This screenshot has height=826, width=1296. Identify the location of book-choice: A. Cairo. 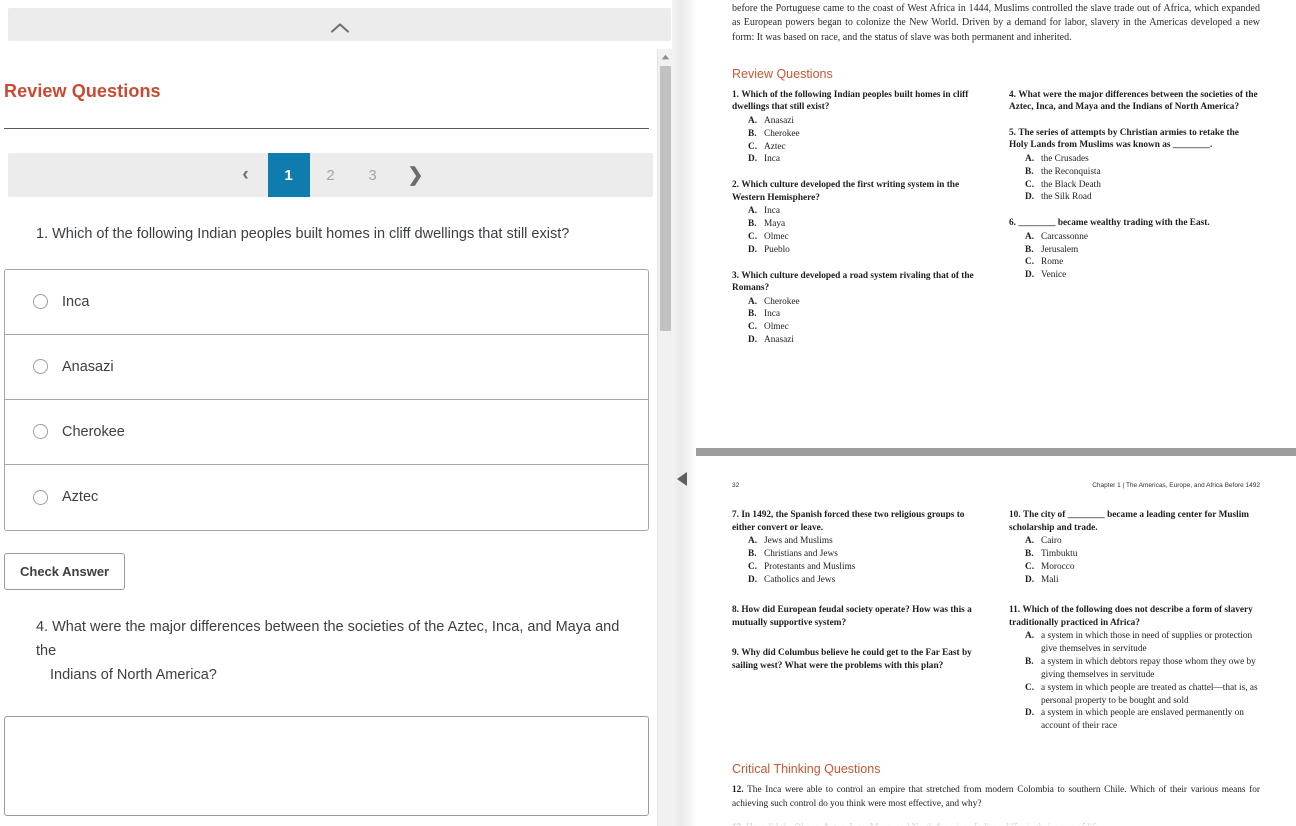
(1142, 541).